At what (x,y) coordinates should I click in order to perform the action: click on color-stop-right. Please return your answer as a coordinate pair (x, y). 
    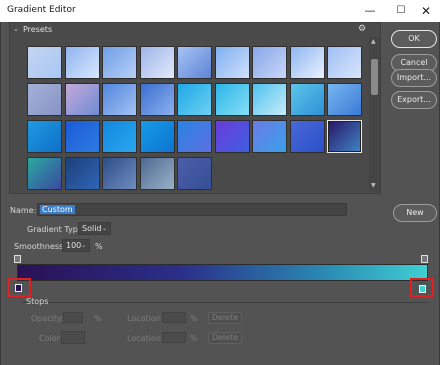
    Looking at the image, I should click on (422, 289).